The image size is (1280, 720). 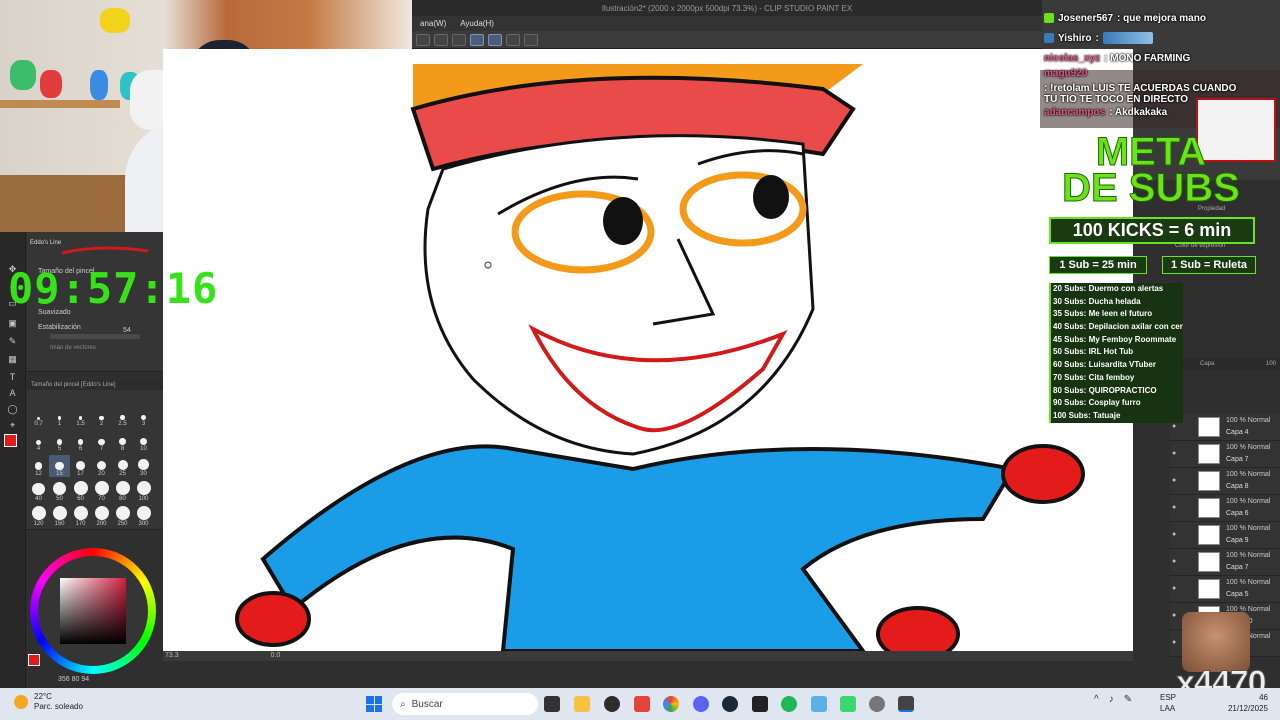 What do you see at coordinates (1225, 535) in the screenshot?
I see `layer-row: ● 100 % Normal Capa 9` at bounding box center [1225, 535].